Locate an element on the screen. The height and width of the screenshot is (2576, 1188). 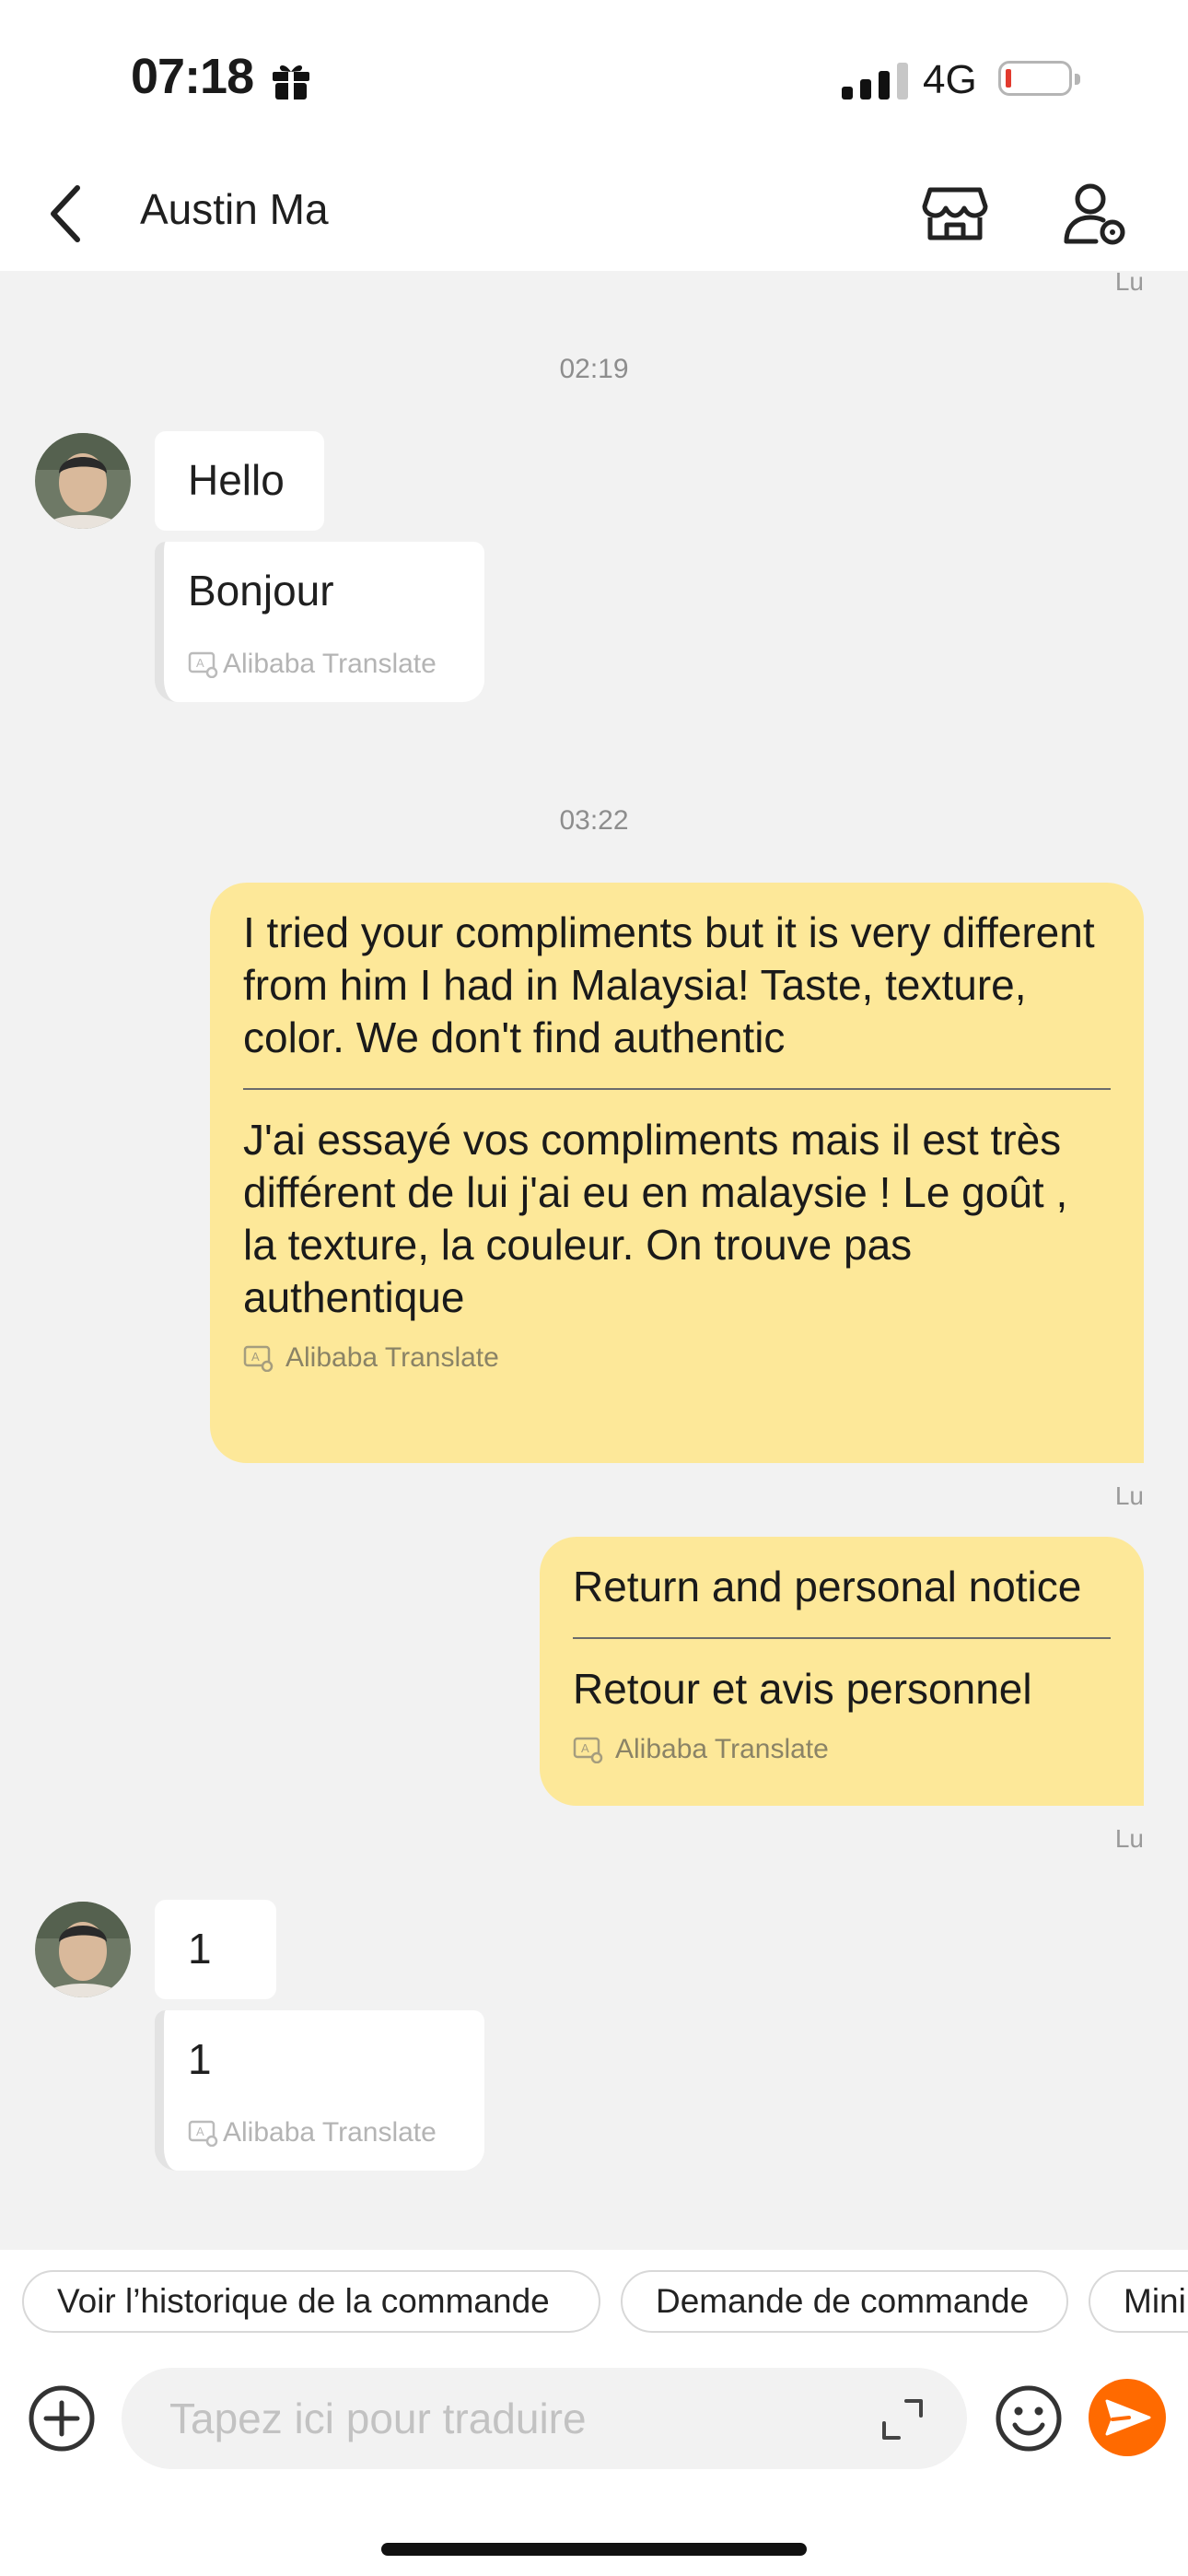
contact-profile-icon is located at coordinates (1095, 213).